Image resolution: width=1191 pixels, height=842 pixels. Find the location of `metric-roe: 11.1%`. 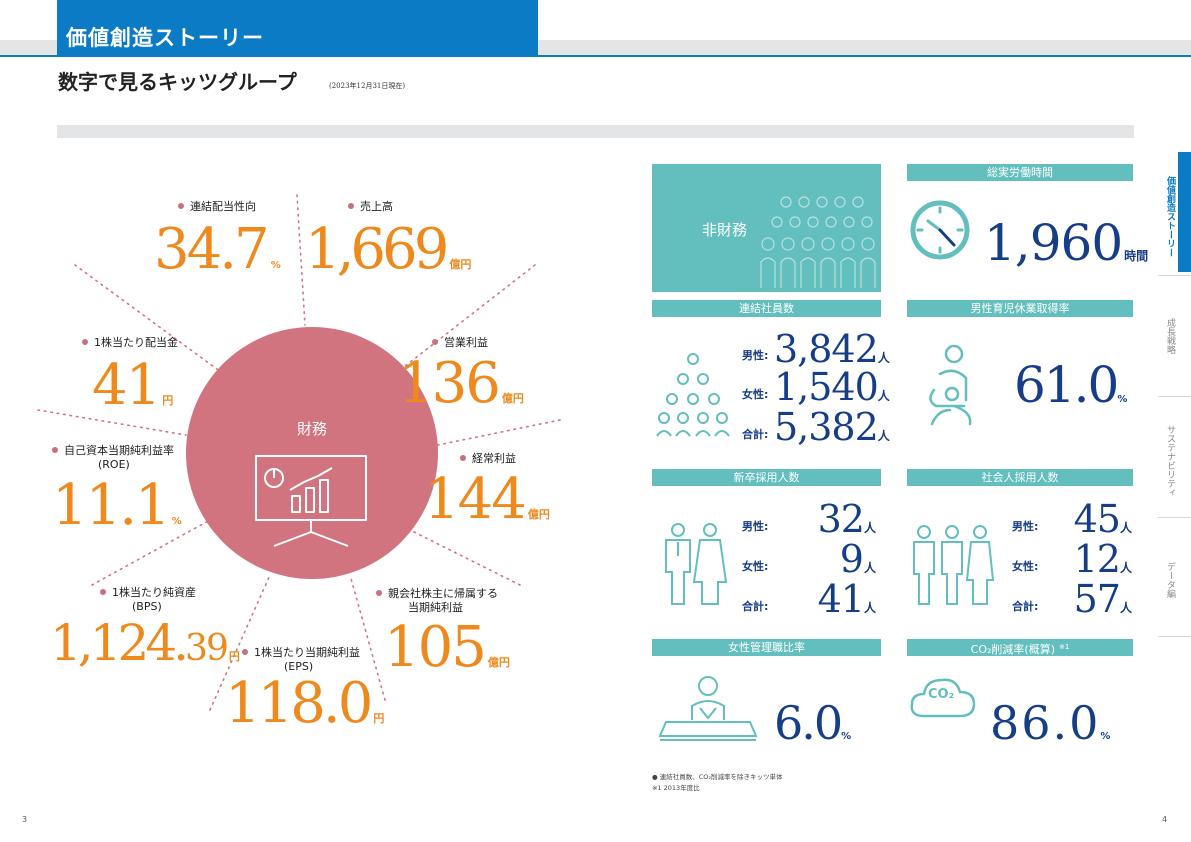

metric-roe: 11.1% is located at coordinates (117, 505).